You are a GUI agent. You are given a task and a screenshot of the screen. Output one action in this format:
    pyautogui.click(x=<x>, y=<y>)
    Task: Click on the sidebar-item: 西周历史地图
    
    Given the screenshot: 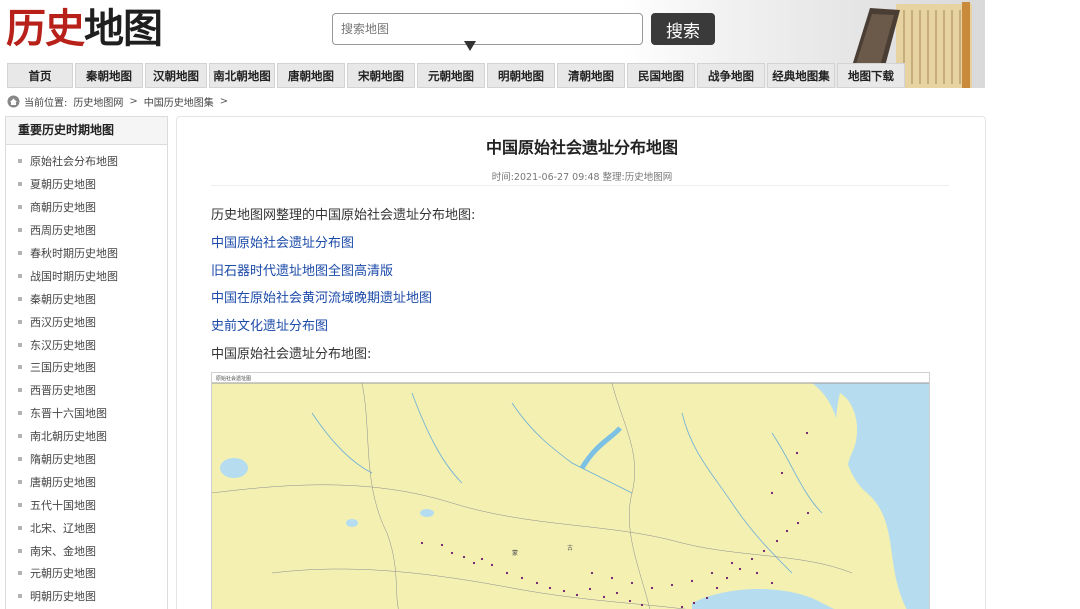 What is the action you would take?
    pyautogui.click(x=86, y=230)
    